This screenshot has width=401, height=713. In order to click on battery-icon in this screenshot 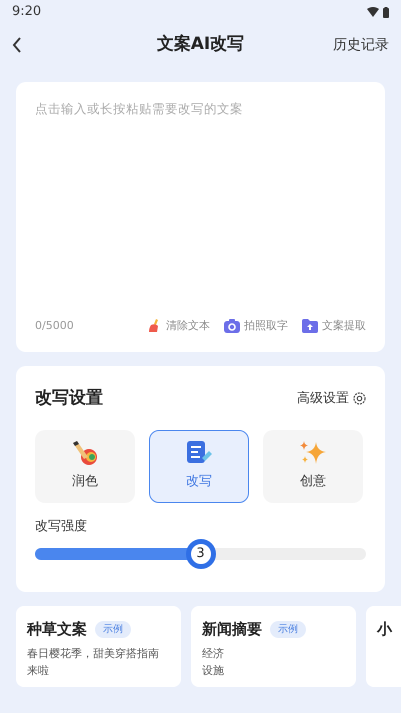, I will do `click(386, 12)`.